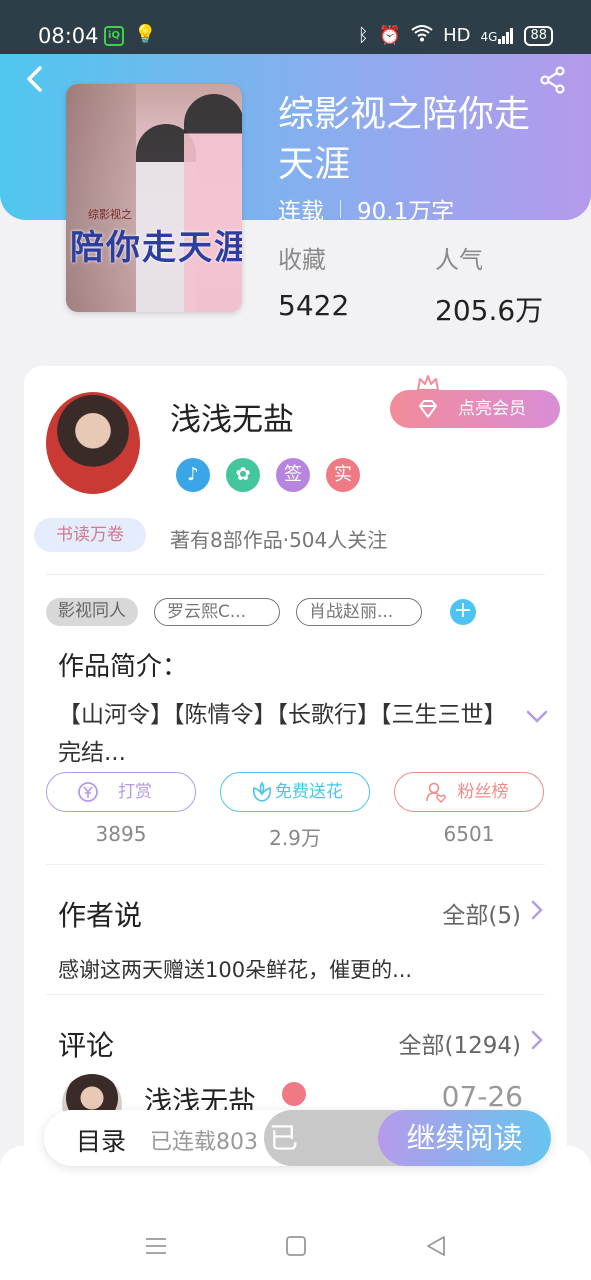  I want to click on hd-indicator: HD, so click(457, 35).